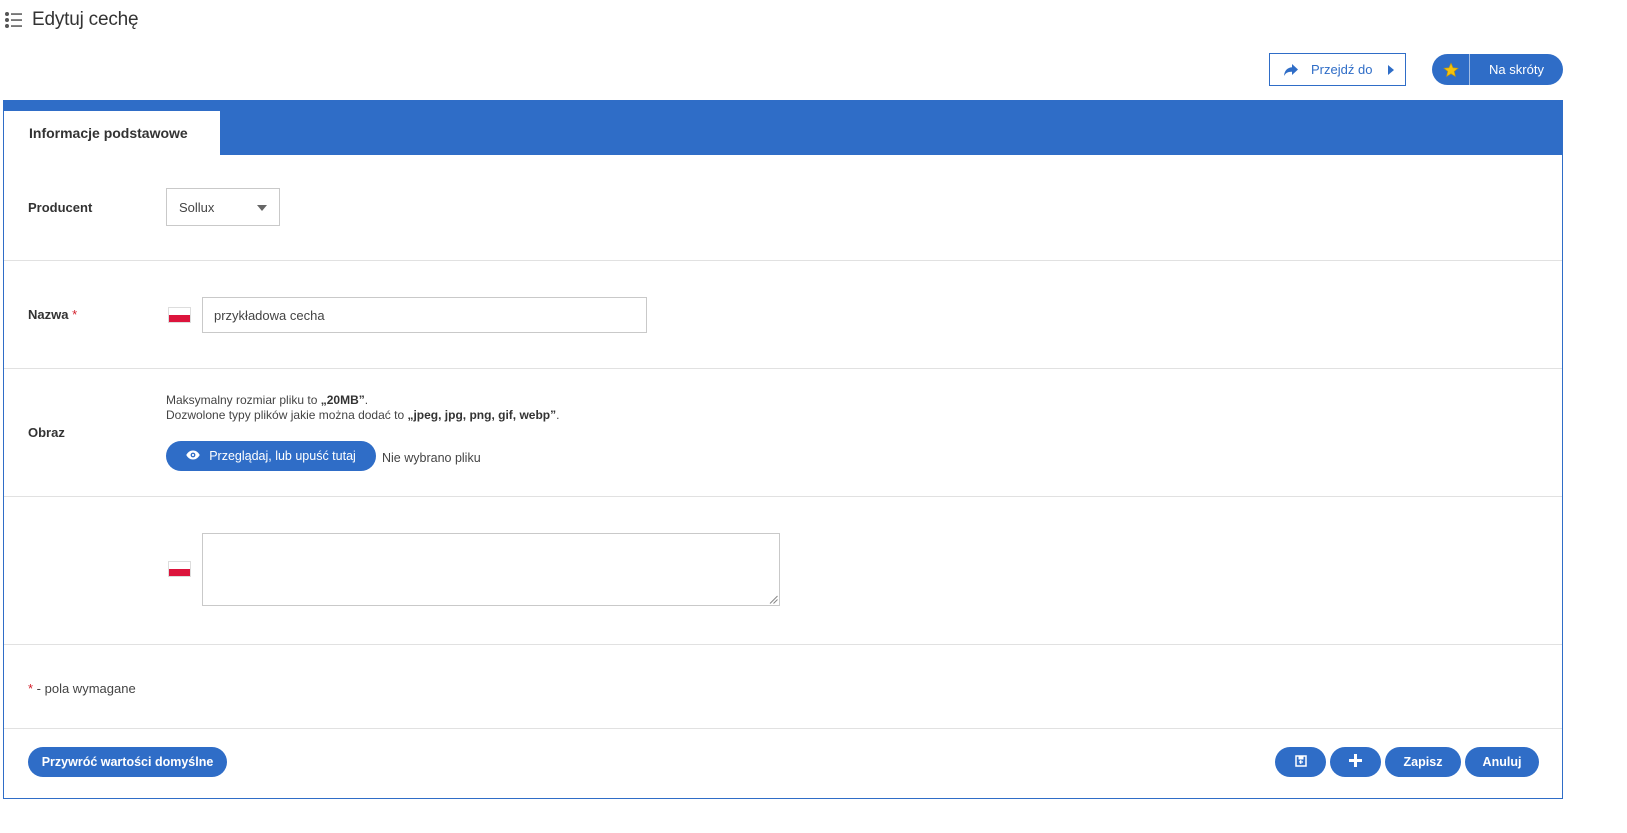 This screenshot has height=833, width=1627. I want to click on add-button, so click(1355, 762).